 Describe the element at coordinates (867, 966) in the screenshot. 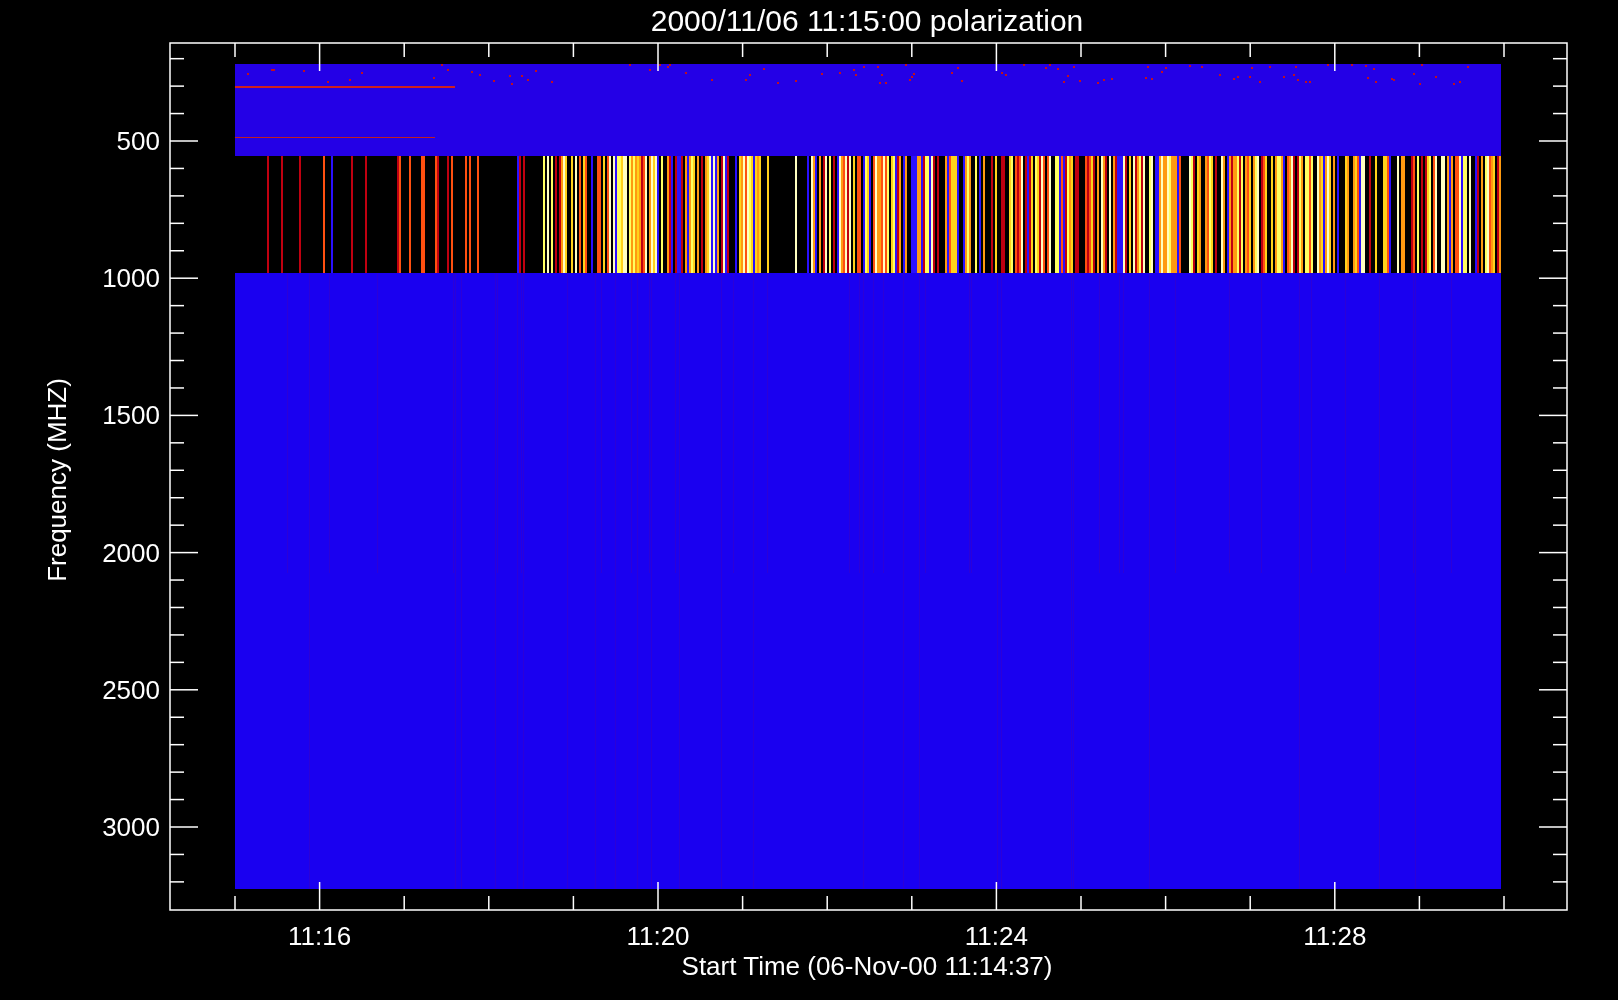

I see `x-axis-title: Start Time (06-Nov-00 11:14:37)` at that location.